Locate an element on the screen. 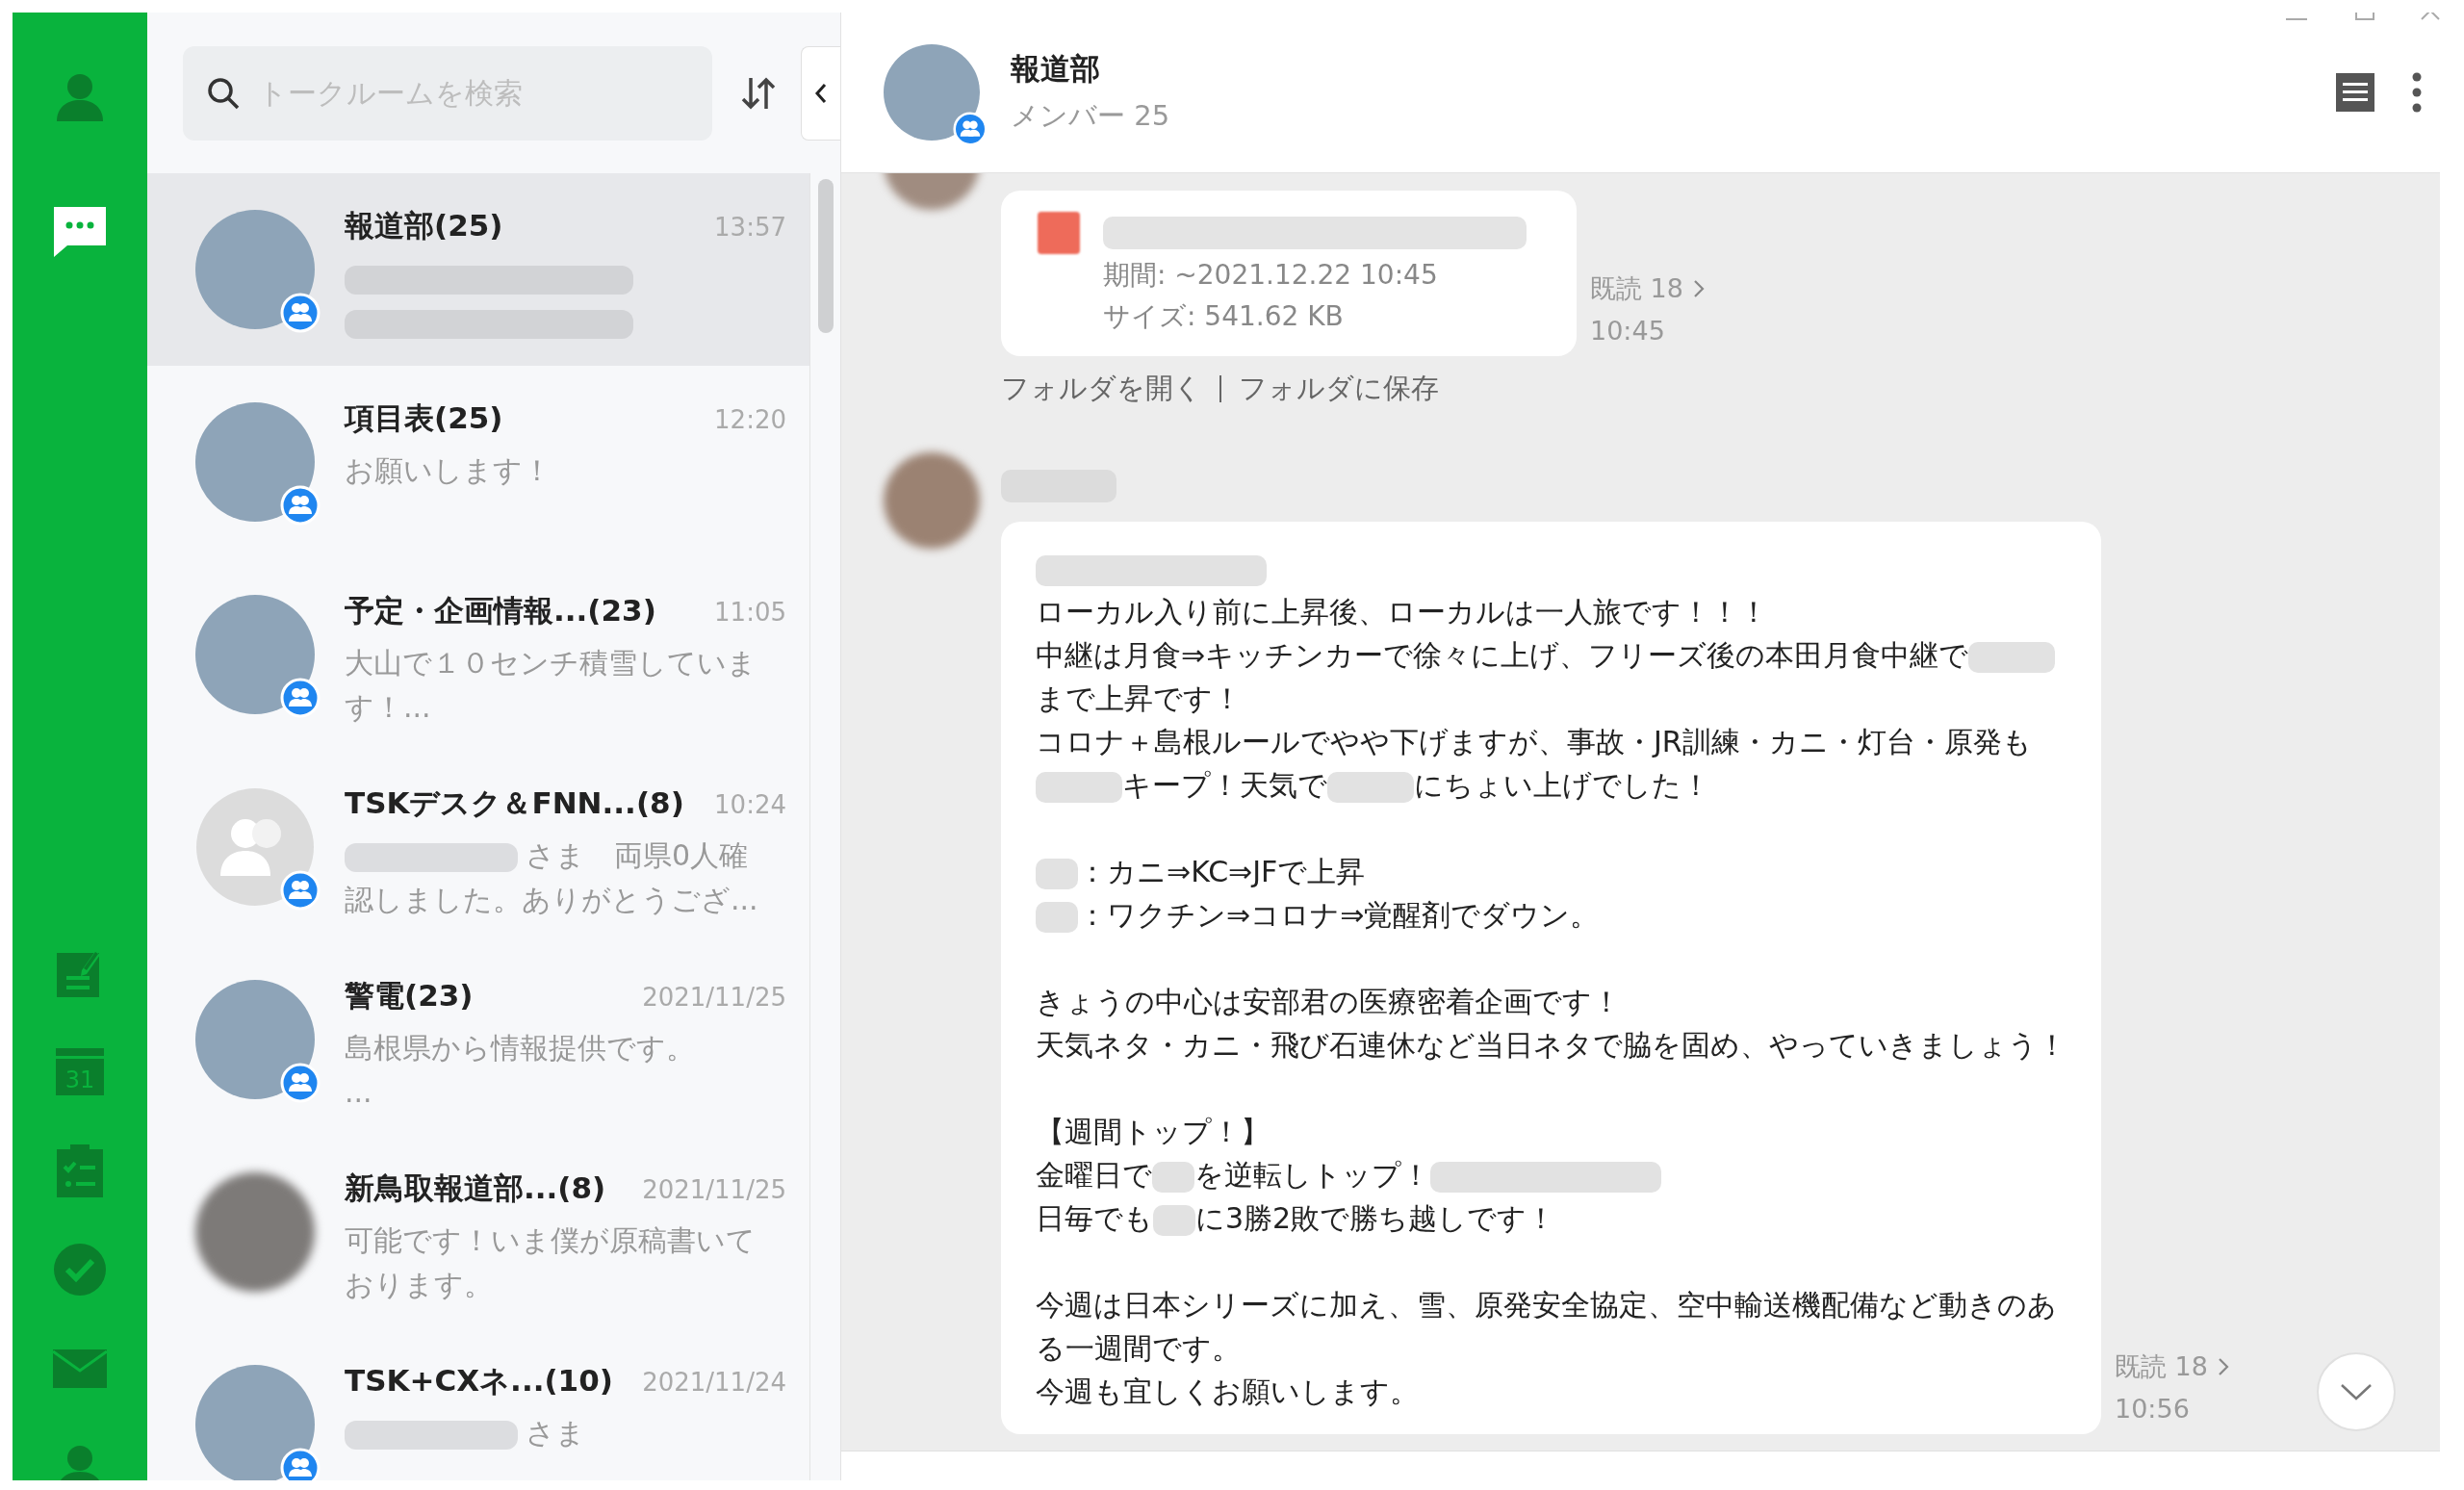  message-time: 10:45 is located at coordinates (1628, 331).